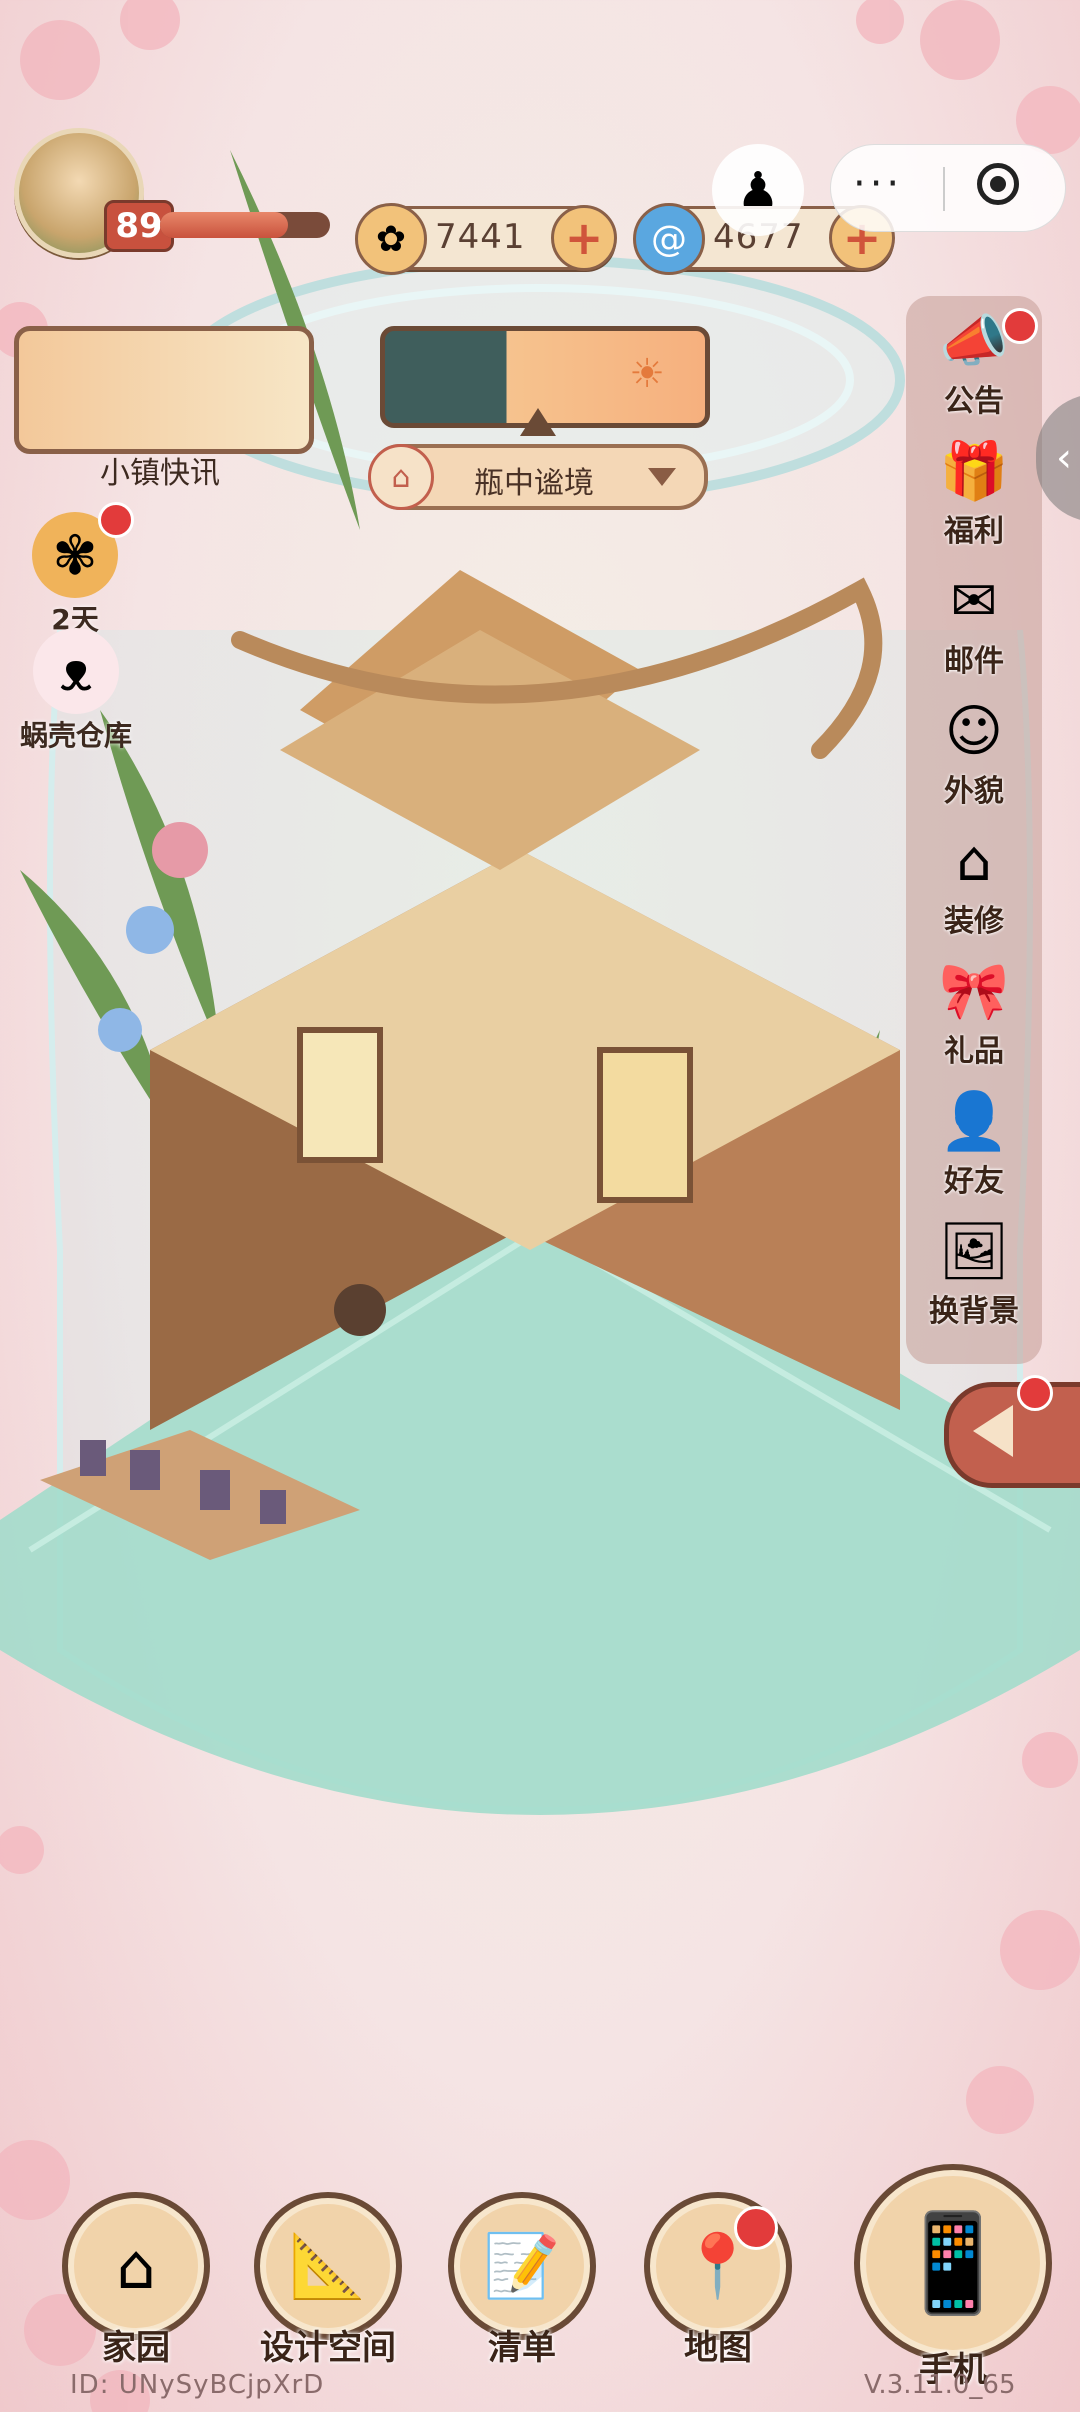 This screenshot has width=1080, height=2412. I want to click on sidebar-item-change-background: 🖼 换背景, so click(974, 1272).